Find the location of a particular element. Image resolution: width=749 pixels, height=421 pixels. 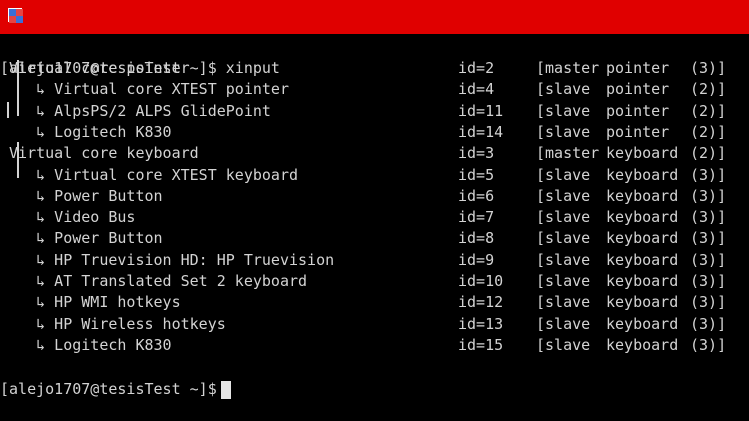

device-row: ↳ Video Bus id=7 [slave keyboard (3)] is located at coordinates (374, 217).